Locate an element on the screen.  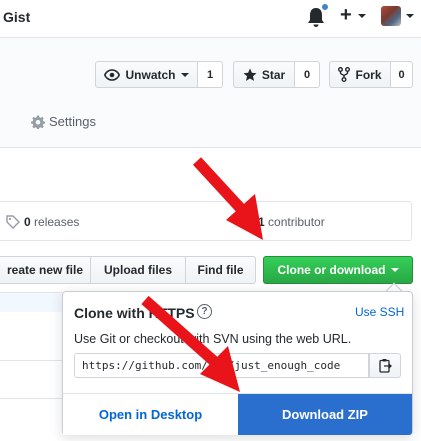
watch-count: 1 is located at coordinates (210, 74).